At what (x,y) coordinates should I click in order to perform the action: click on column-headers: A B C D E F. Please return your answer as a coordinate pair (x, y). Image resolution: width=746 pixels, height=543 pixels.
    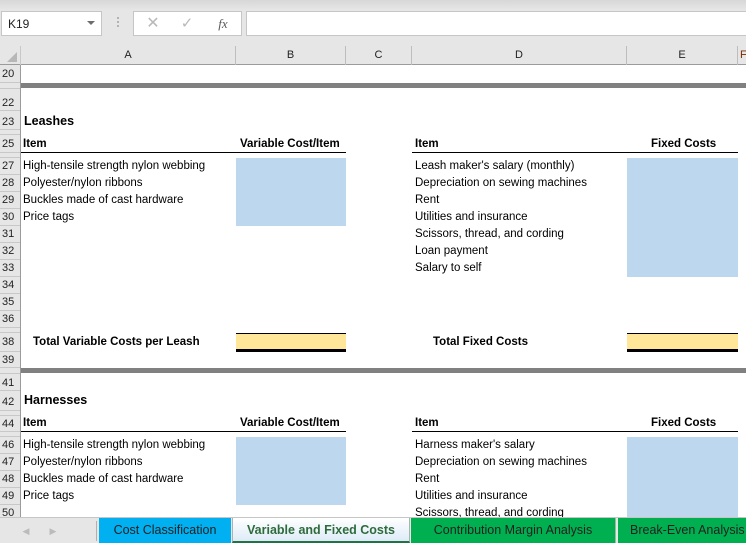
    Looking at the image, I should click on (373, 55).